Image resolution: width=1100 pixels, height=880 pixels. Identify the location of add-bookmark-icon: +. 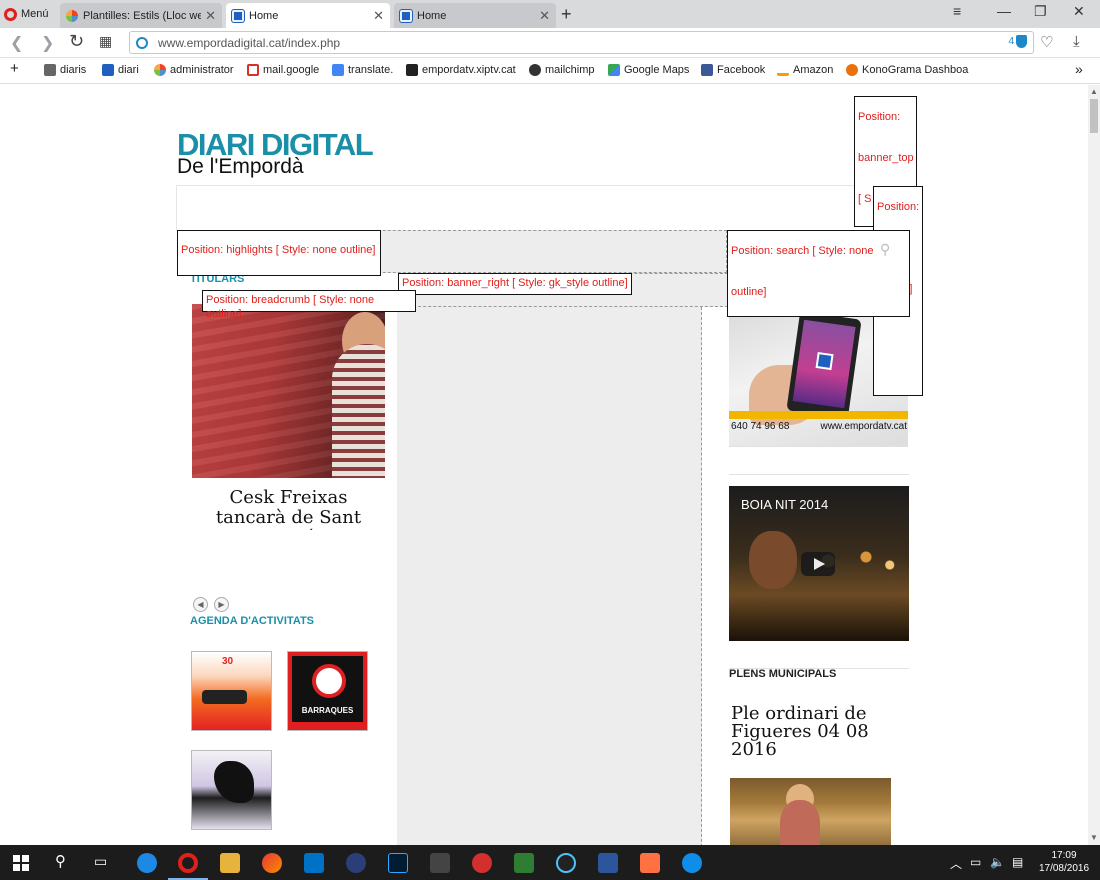
(14, 68).